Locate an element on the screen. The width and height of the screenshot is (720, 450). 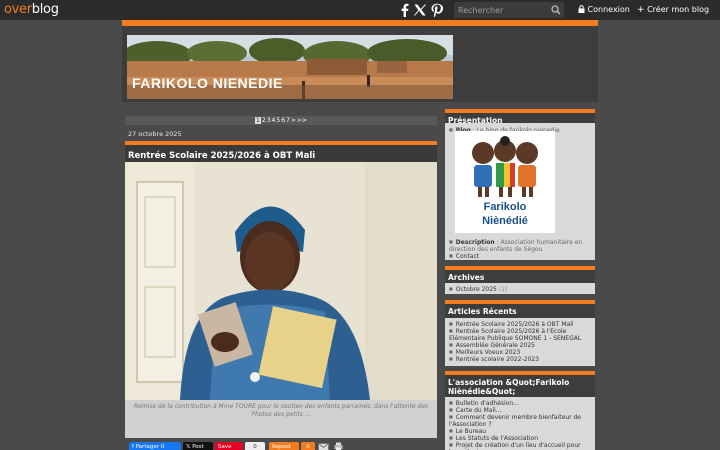
print-icon is located at coordinates (338, 446).